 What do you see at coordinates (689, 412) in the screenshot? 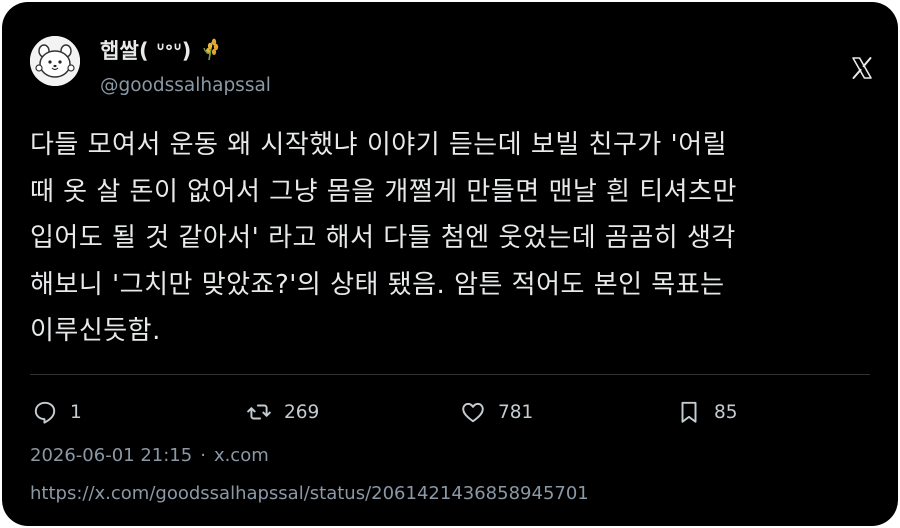
I see `bookmark-icon` at bounding box center [689, 412].